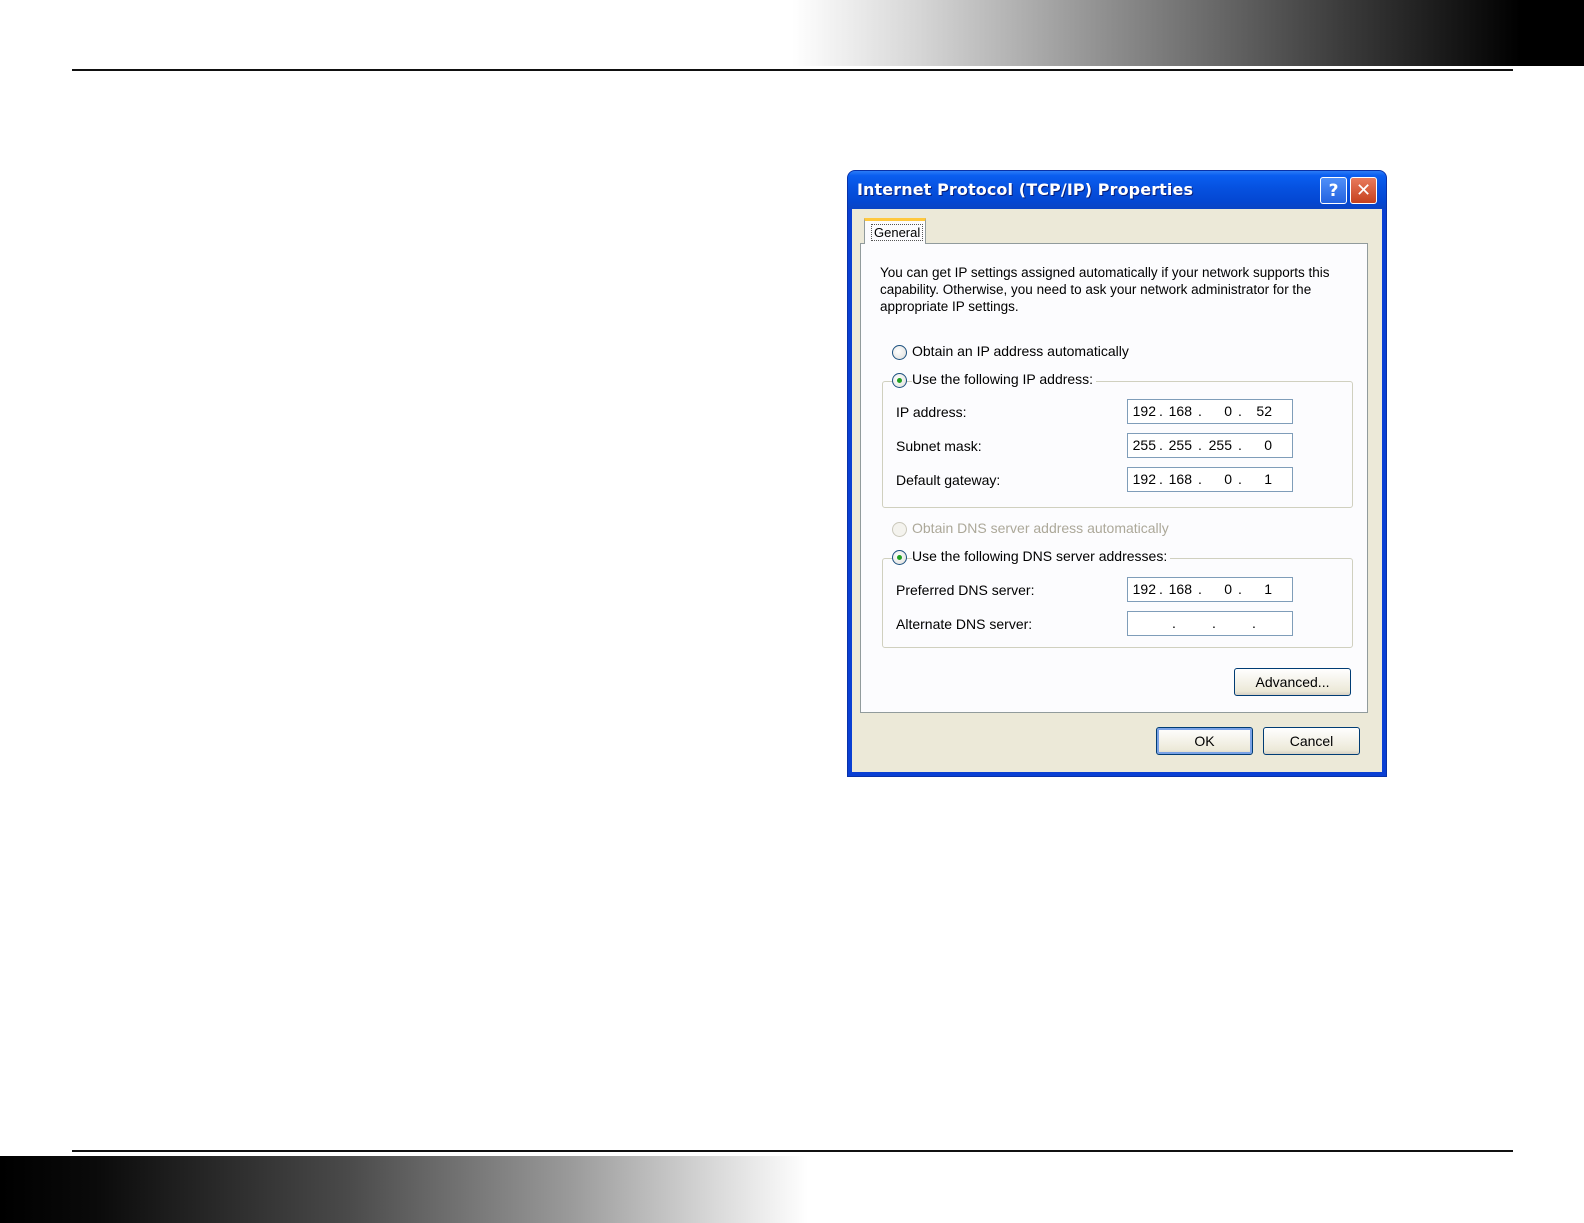 The image size is (1584, 1223). What do you see at coordinates (1268, 589) in the screenshot?
I see `pdns-octet-4: 1` at bounding box center [1268, 589].